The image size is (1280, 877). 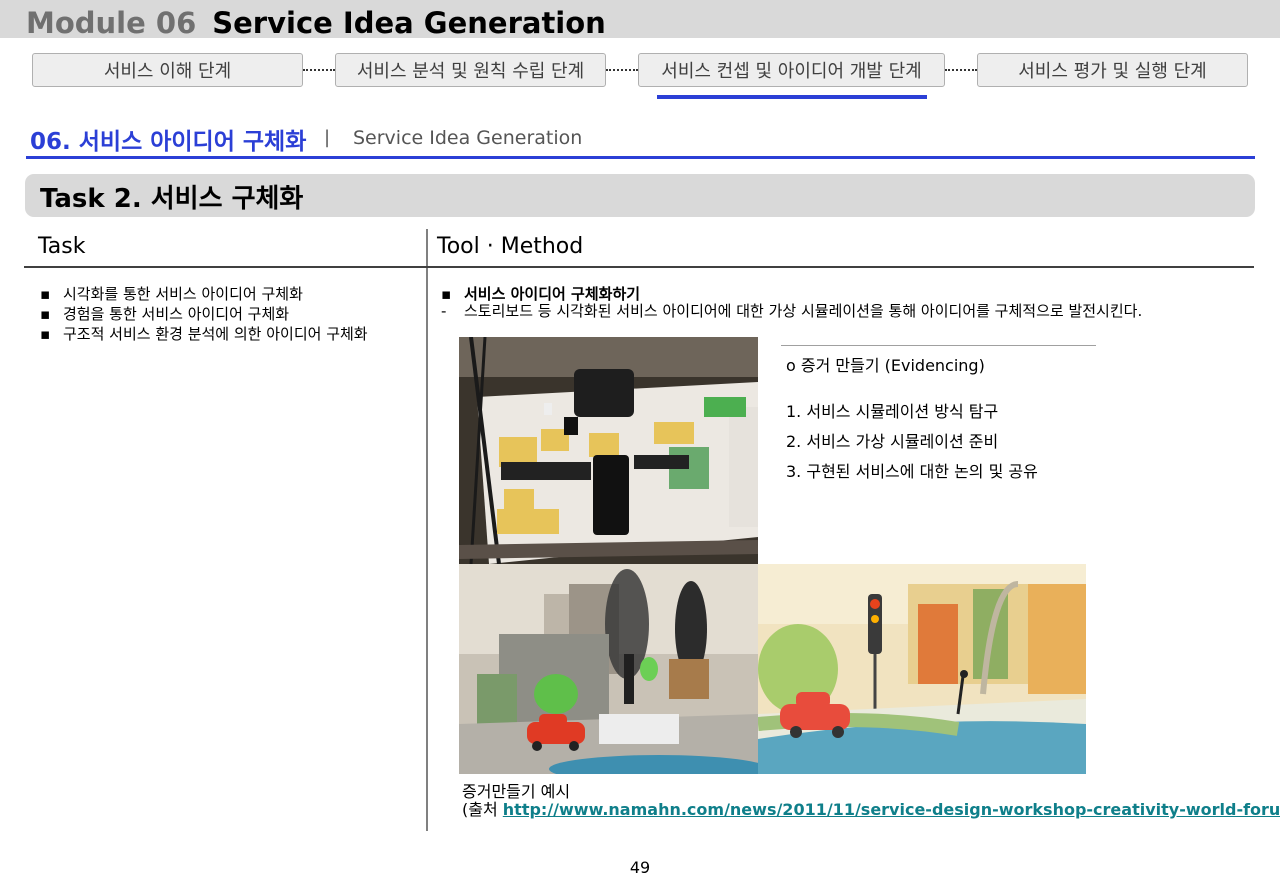 I want to click on column-header-task: Task, so click(x=62, y=246).